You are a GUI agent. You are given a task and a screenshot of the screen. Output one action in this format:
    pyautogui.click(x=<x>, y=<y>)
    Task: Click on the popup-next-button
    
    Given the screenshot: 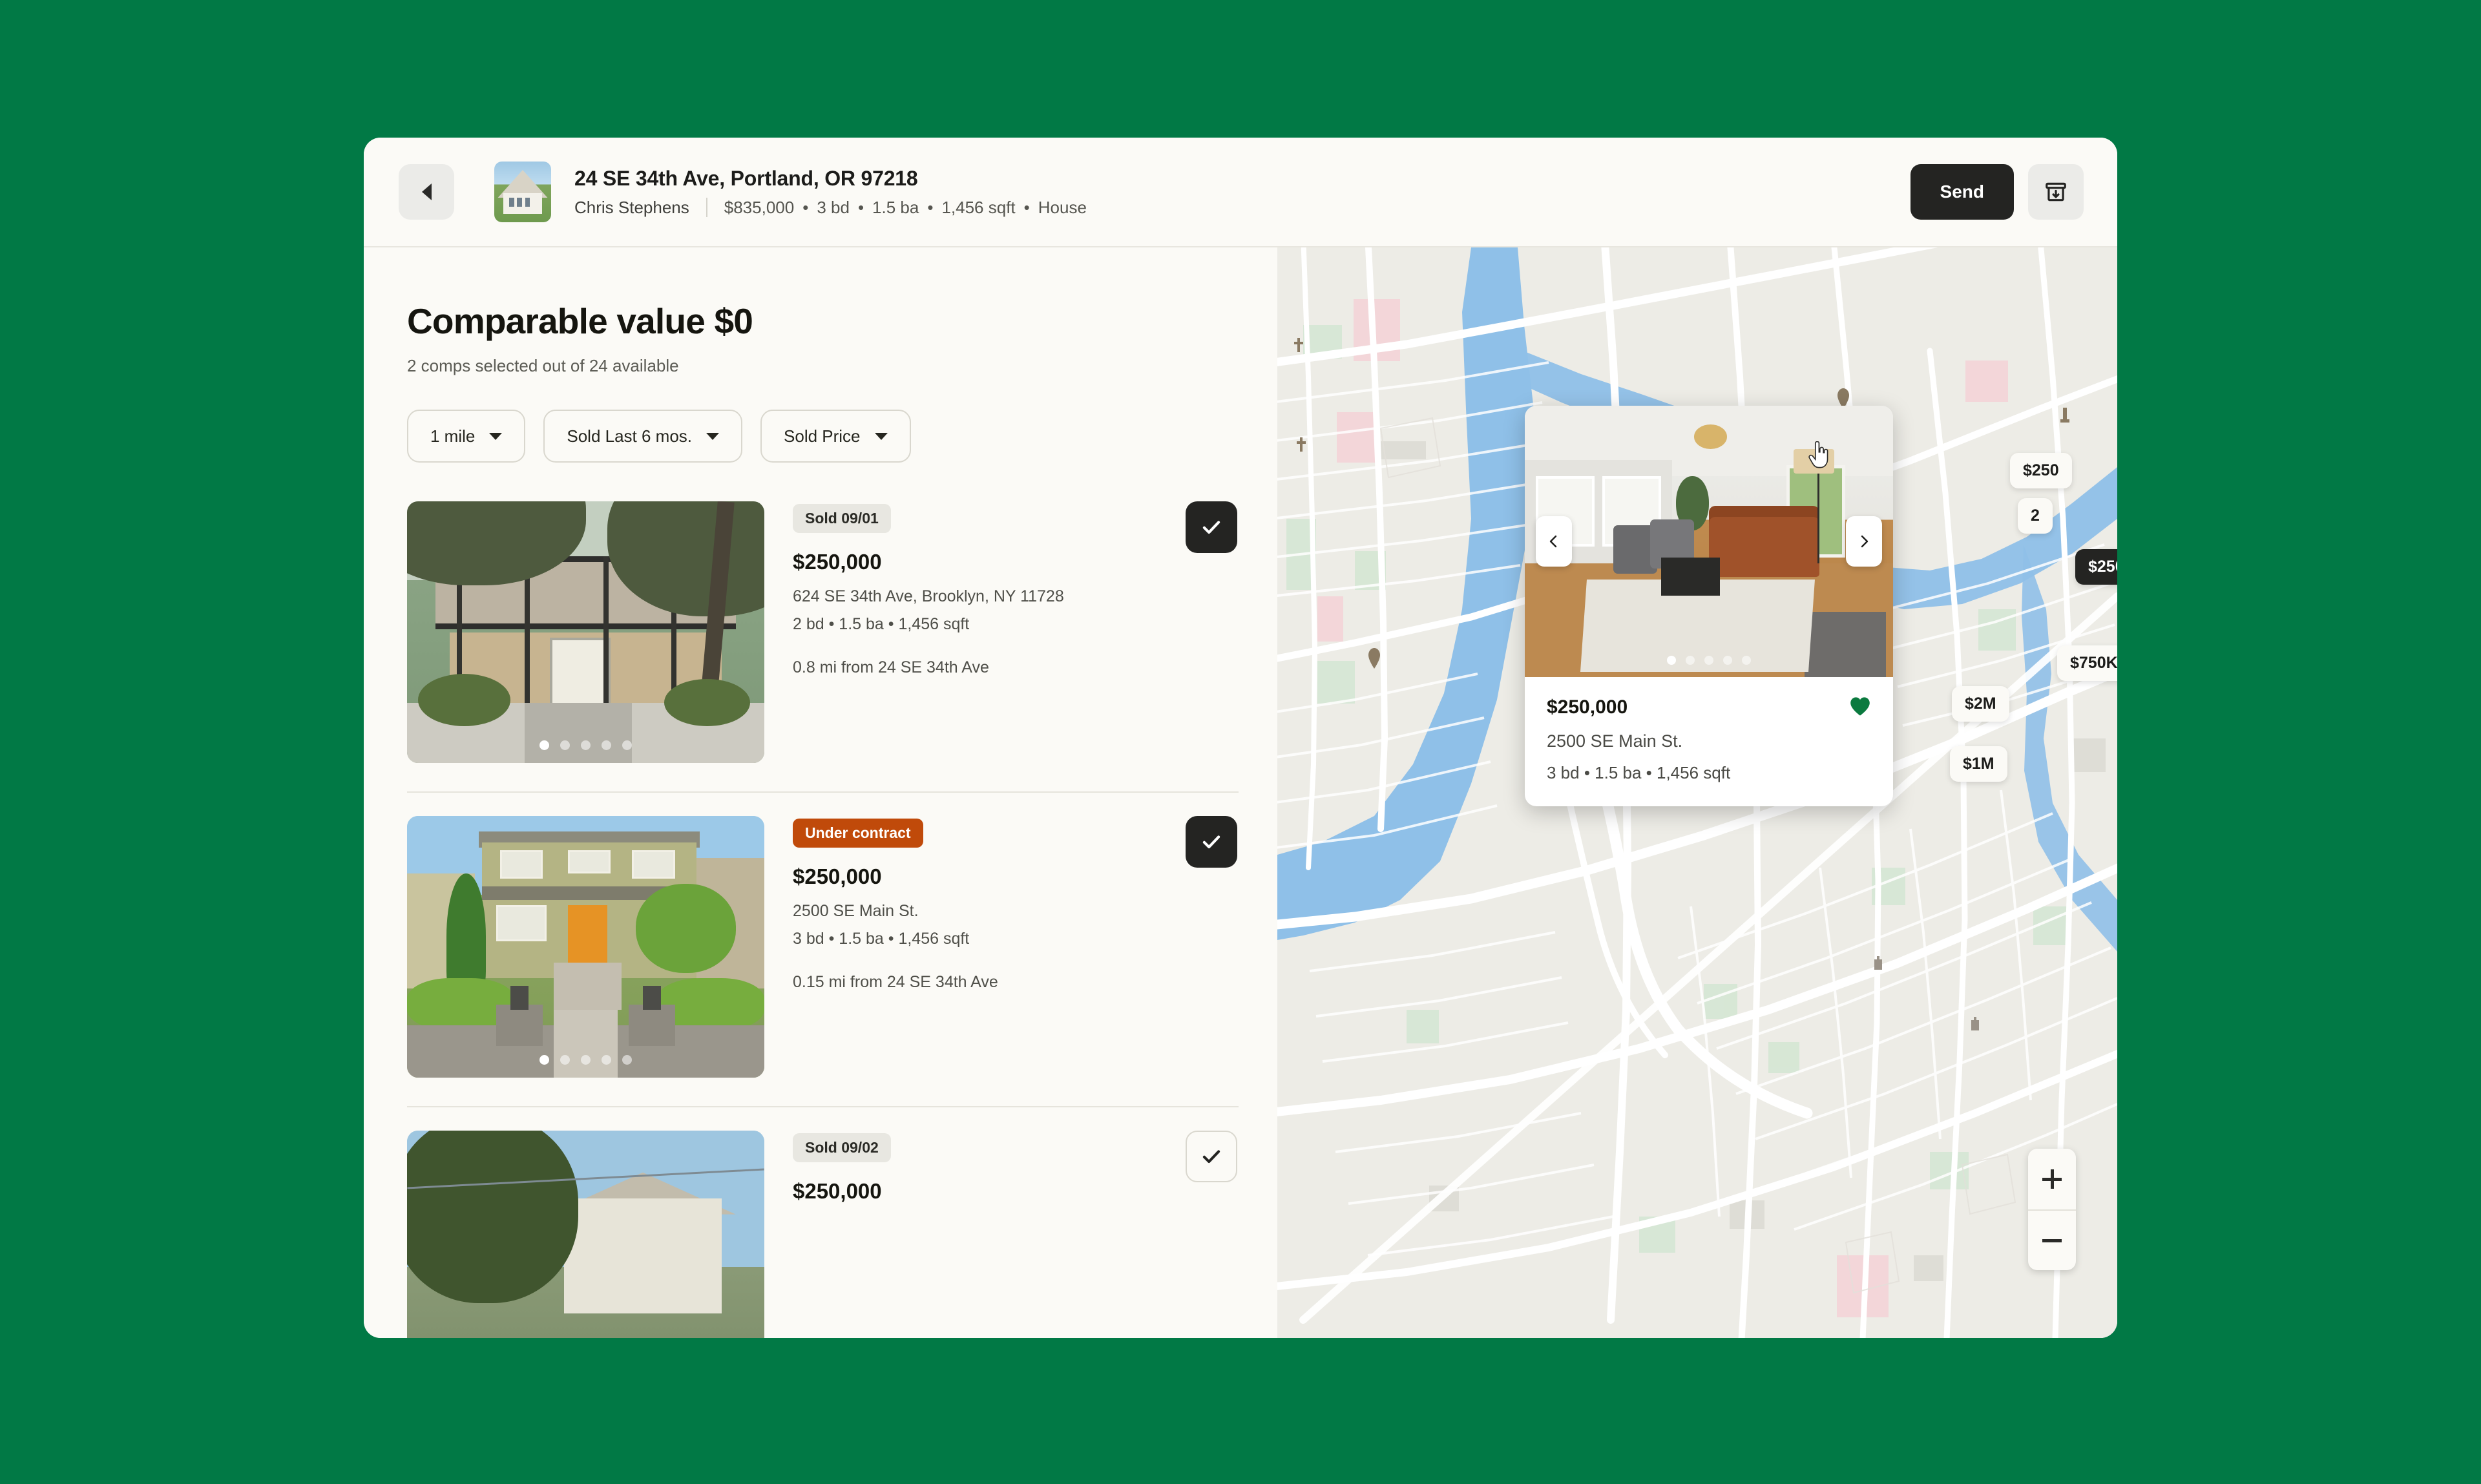 What is the action you would take?
    pyautogui.click(x=1864, y=541)
    